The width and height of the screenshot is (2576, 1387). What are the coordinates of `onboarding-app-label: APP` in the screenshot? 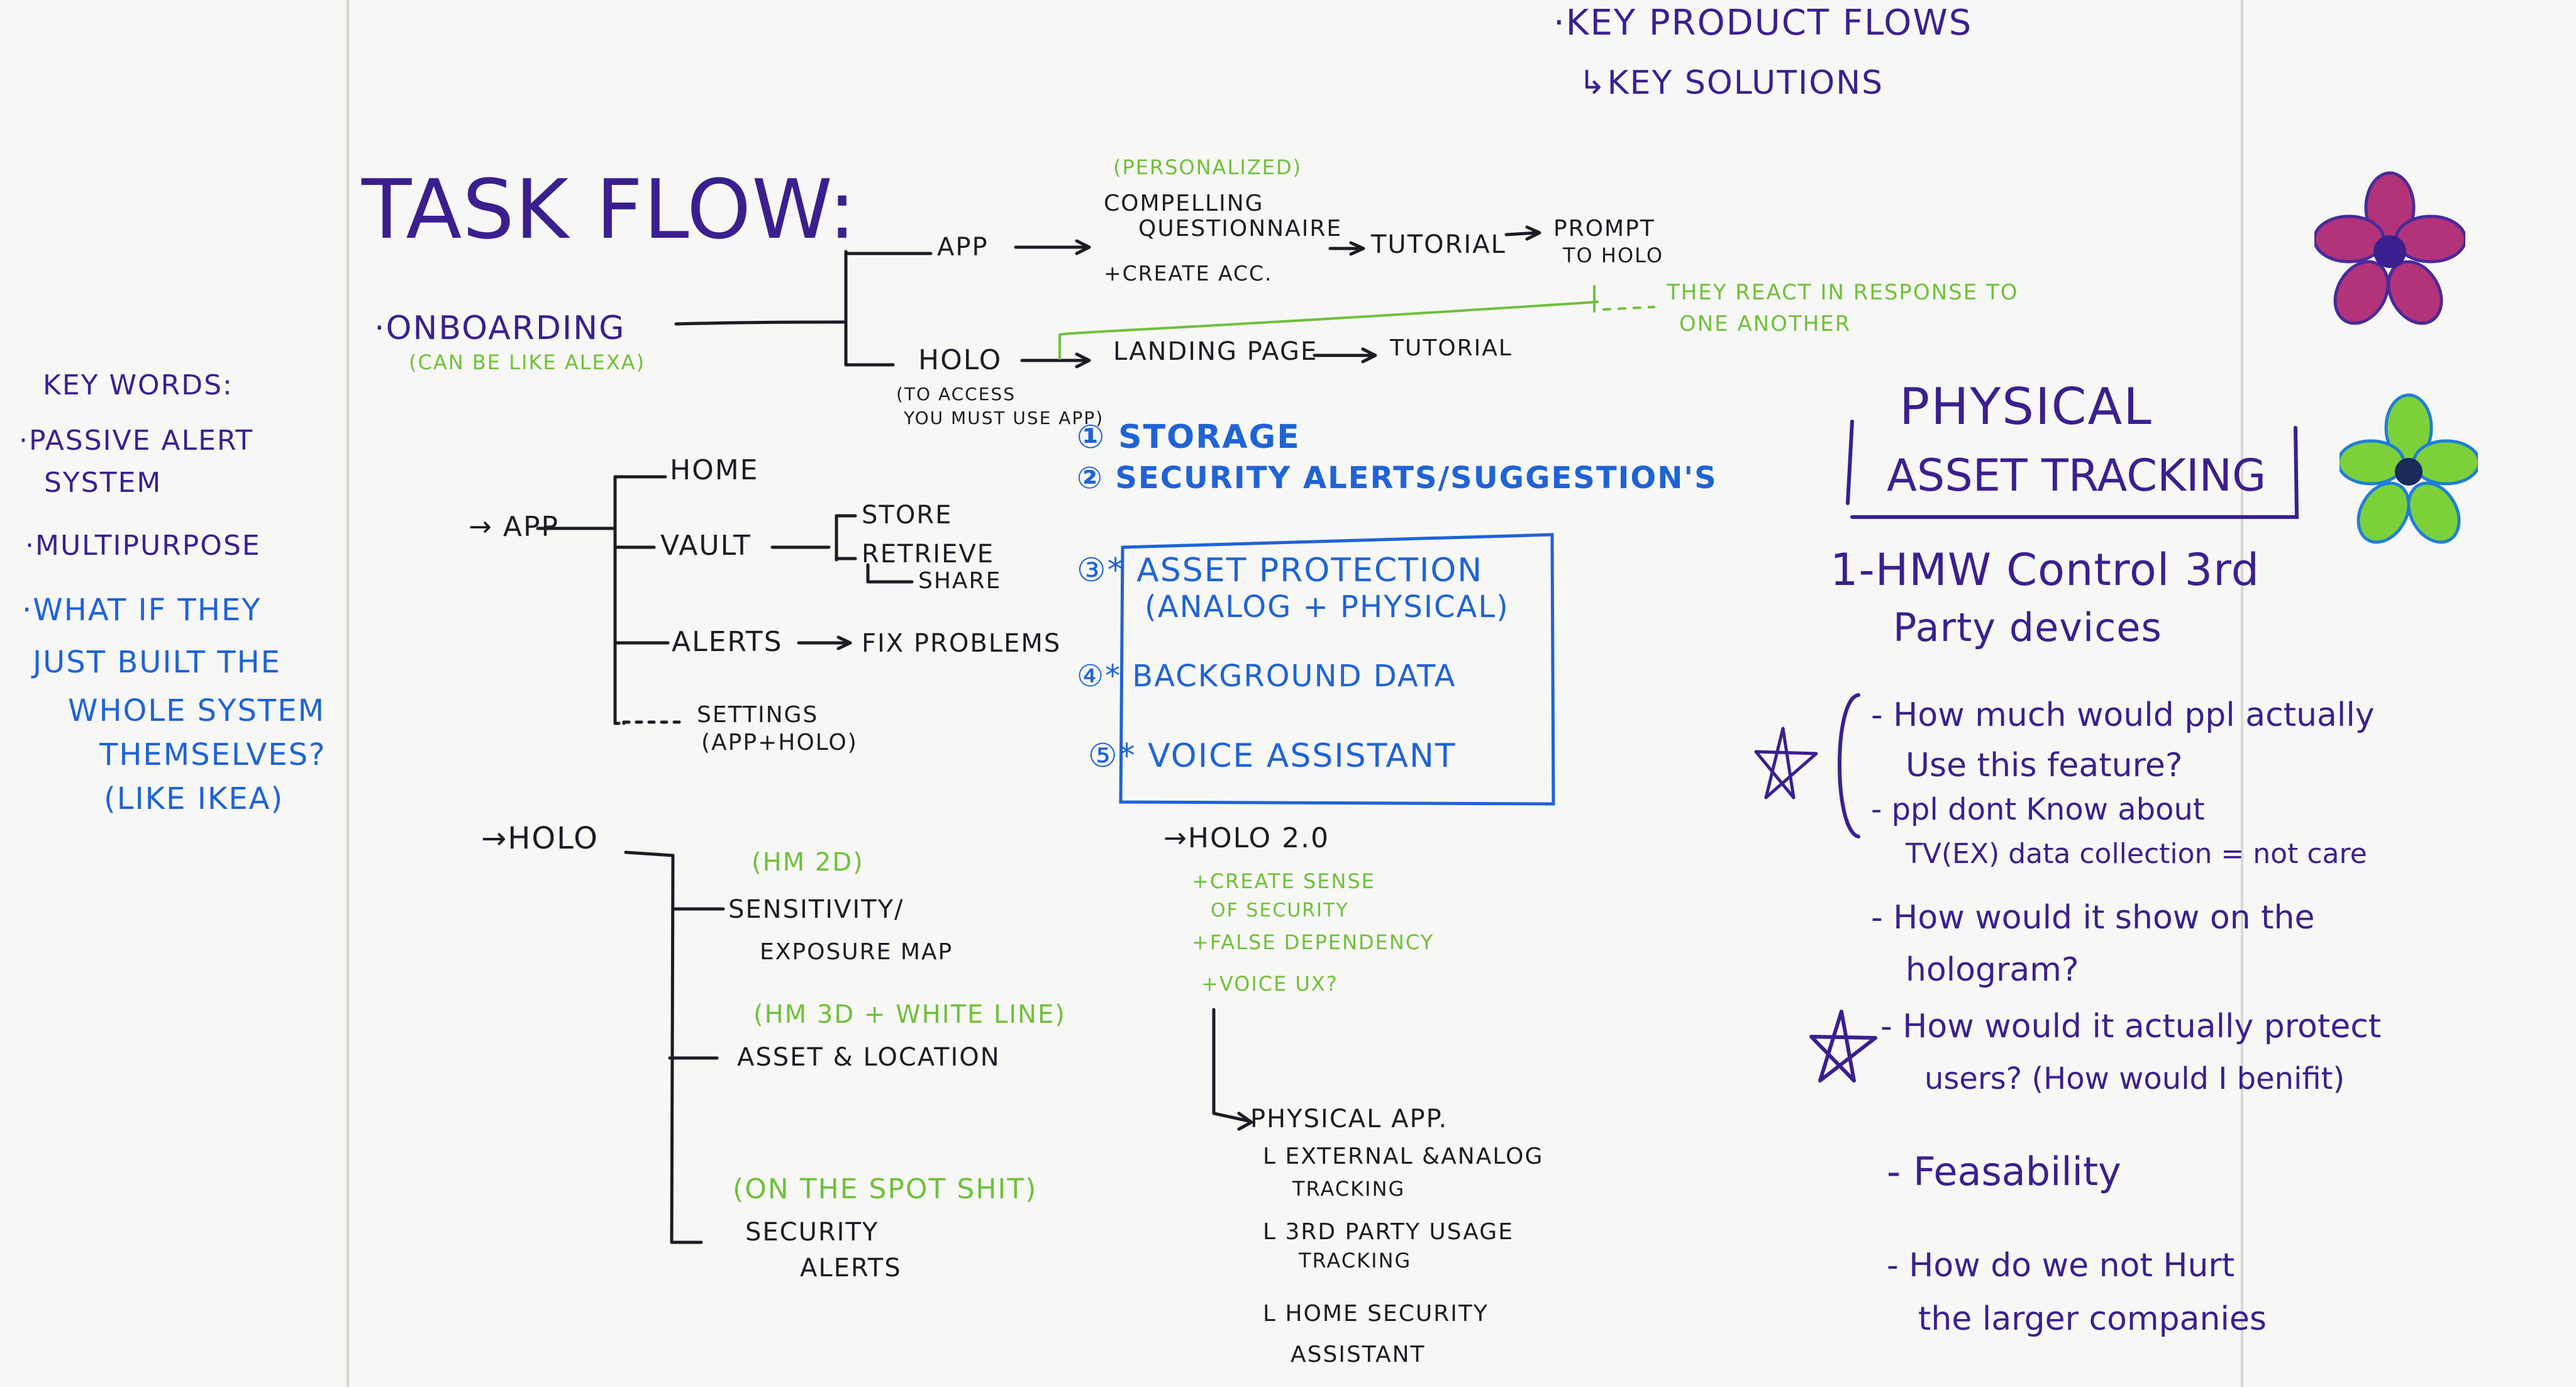 It's located at (963, 248).